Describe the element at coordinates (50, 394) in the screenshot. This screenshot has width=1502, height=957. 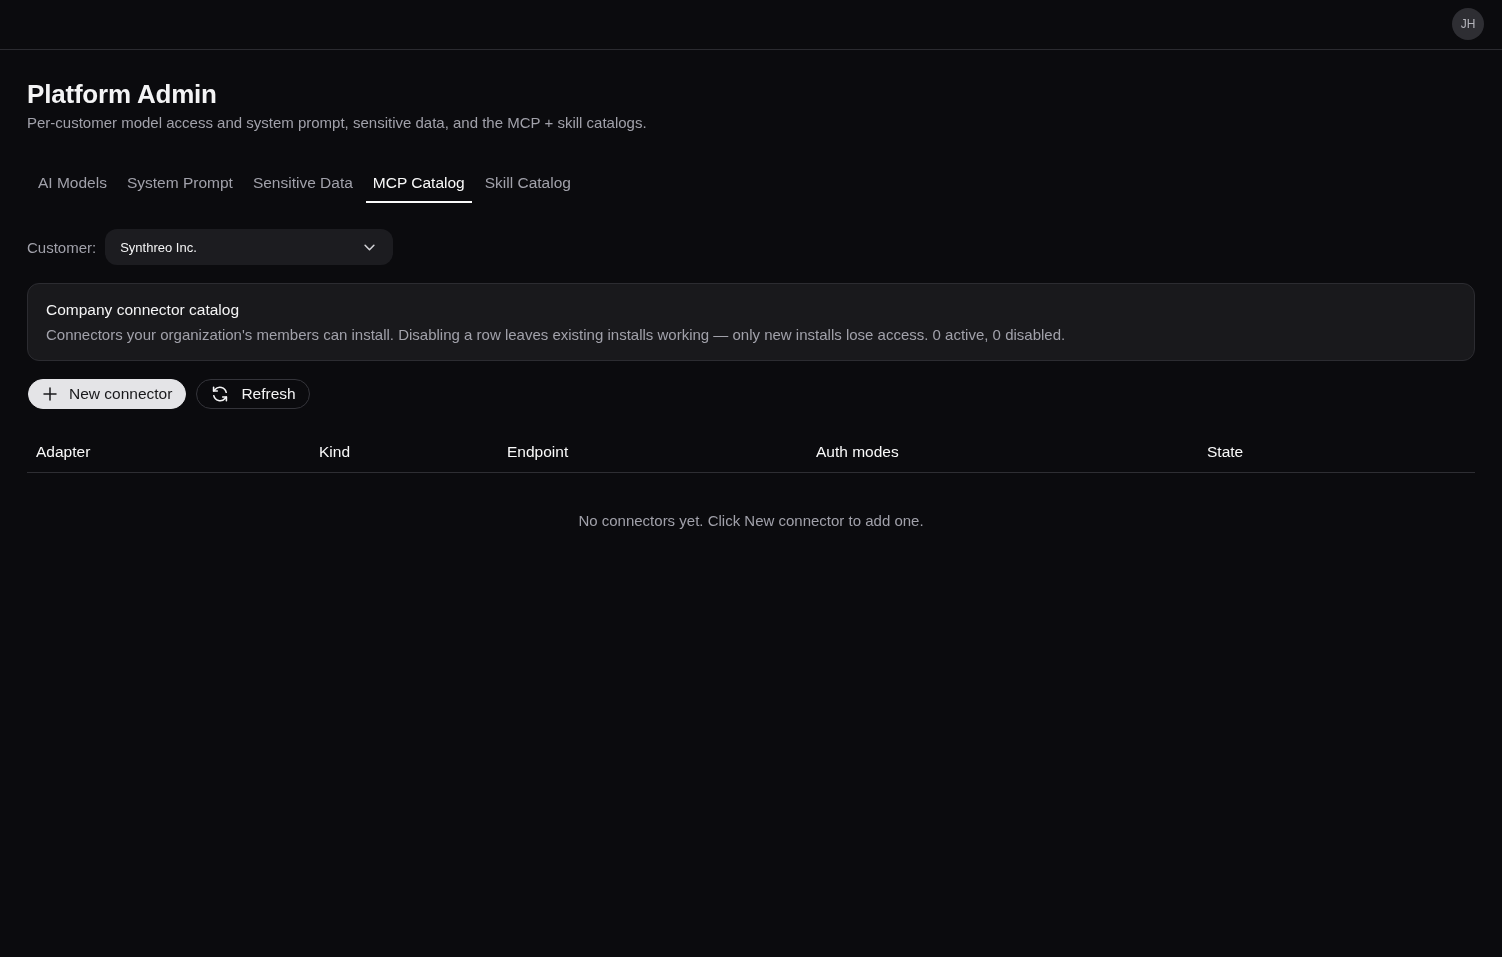
I see `plus-icon` at that location.